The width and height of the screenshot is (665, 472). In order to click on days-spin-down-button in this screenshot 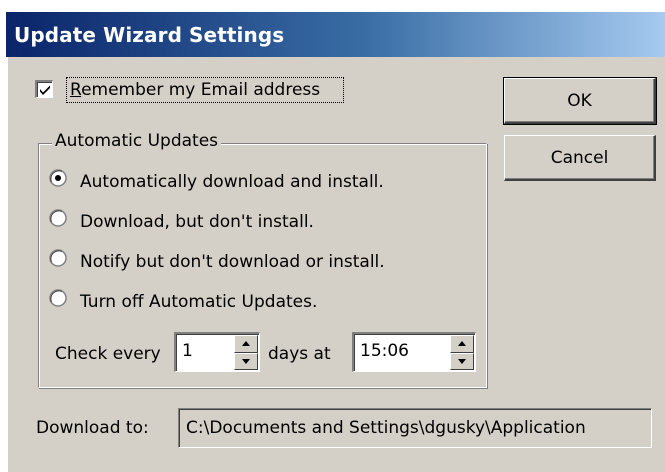, I will do `click(246, 361)`.